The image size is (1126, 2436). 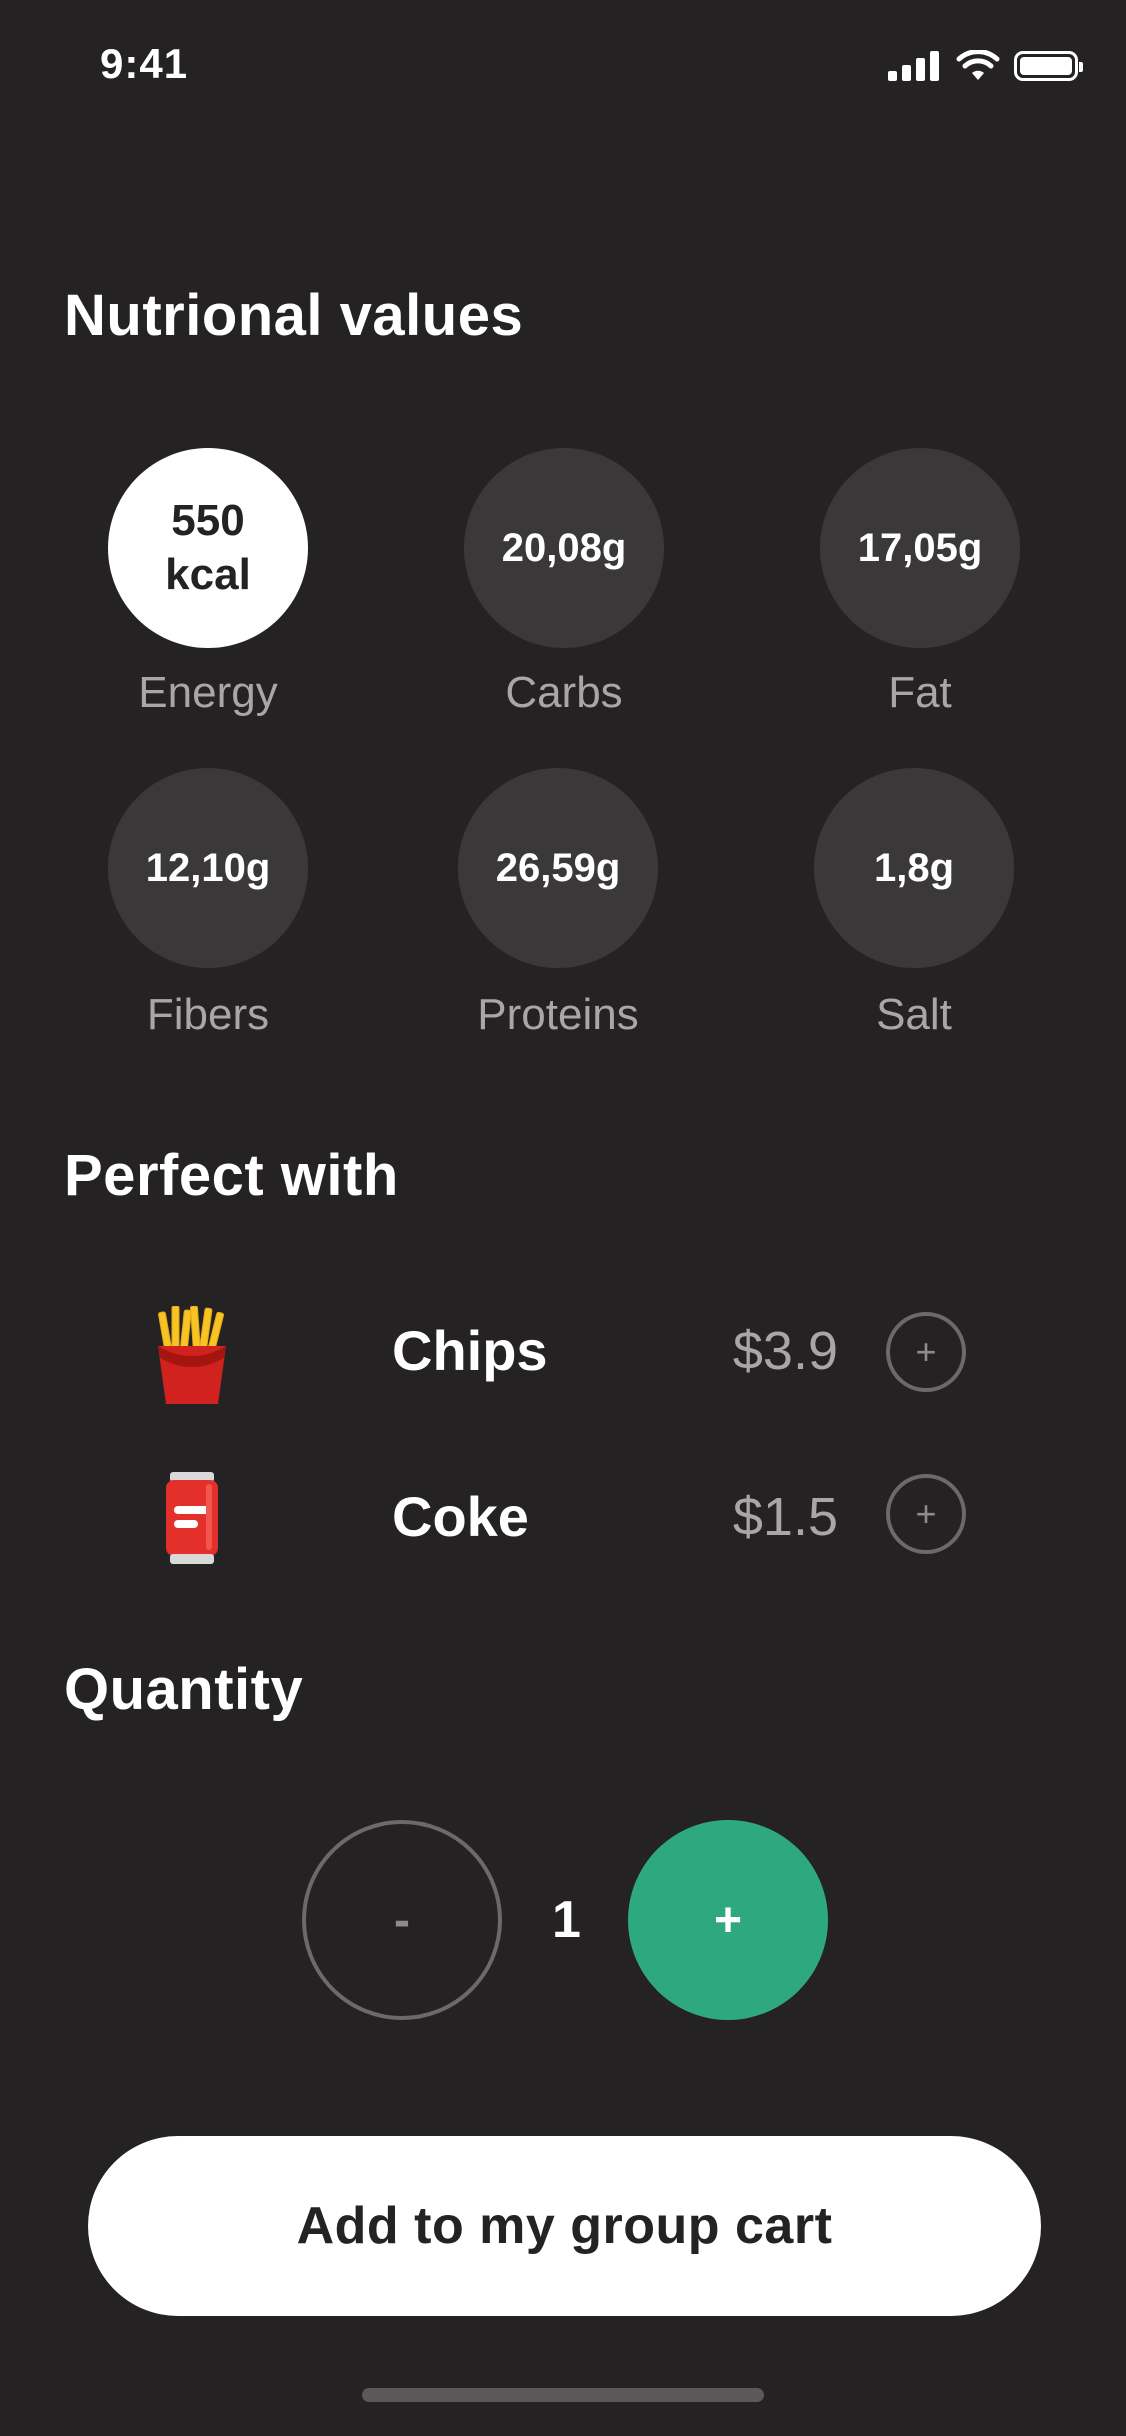 I want to click on carbs-circle: 20,08g, so click(x=564, y=548).